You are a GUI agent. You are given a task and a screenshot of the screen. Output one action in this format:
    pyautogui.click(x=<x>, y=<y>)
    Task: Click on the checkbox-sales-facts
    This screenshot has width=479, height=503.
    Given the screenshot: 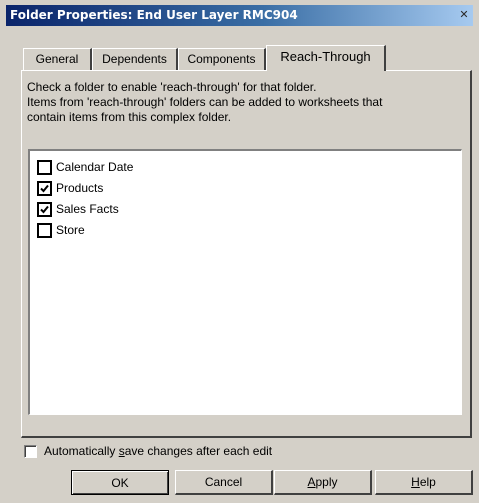 What is the action you would take?
    pyautogui.click(x=44, y=209)
    